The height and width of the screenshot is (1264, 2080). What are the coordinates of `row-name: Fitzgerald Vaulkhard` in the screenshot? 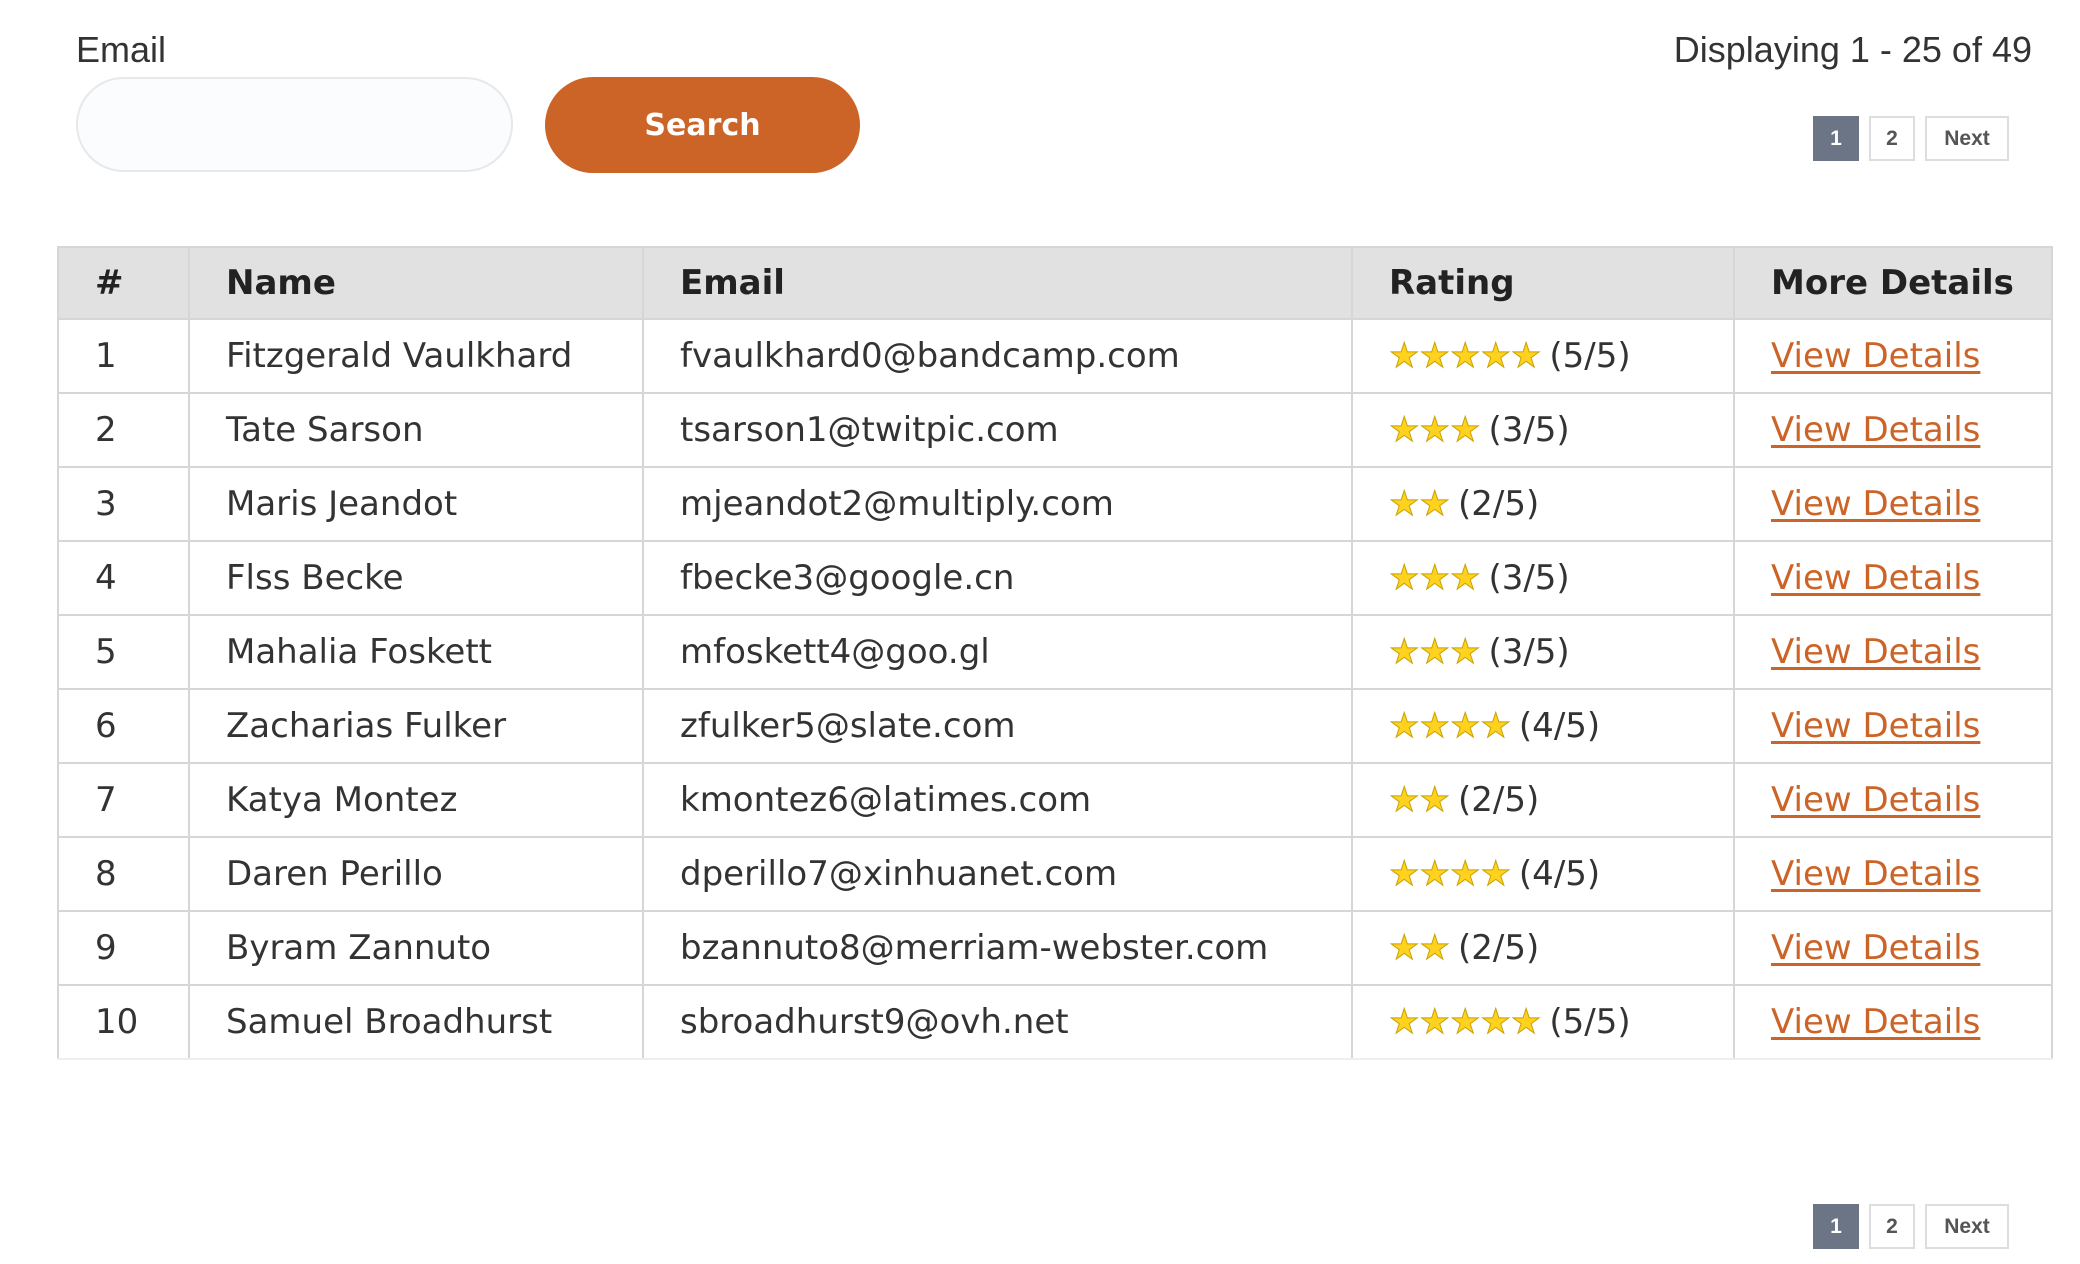 It's located at (416, 356).